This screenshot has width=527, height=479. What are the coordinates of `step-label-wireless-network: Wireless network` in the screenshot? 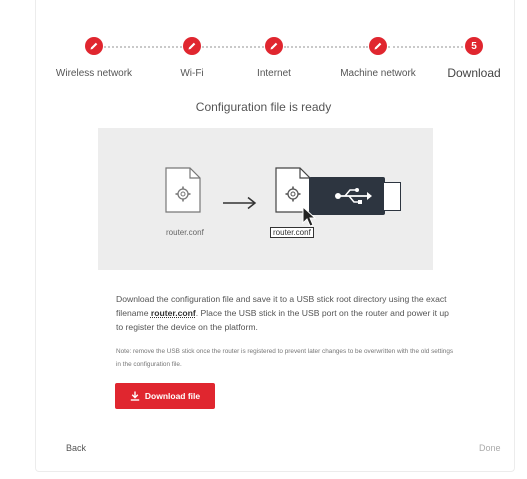 It's located at (94, 73).